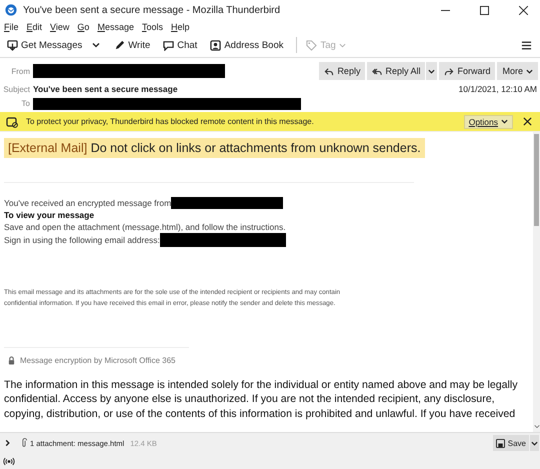  What do you see at coordinates (60, 27) in the screenshot?
I see `menu-item: View` at bounding box center [60, 27].